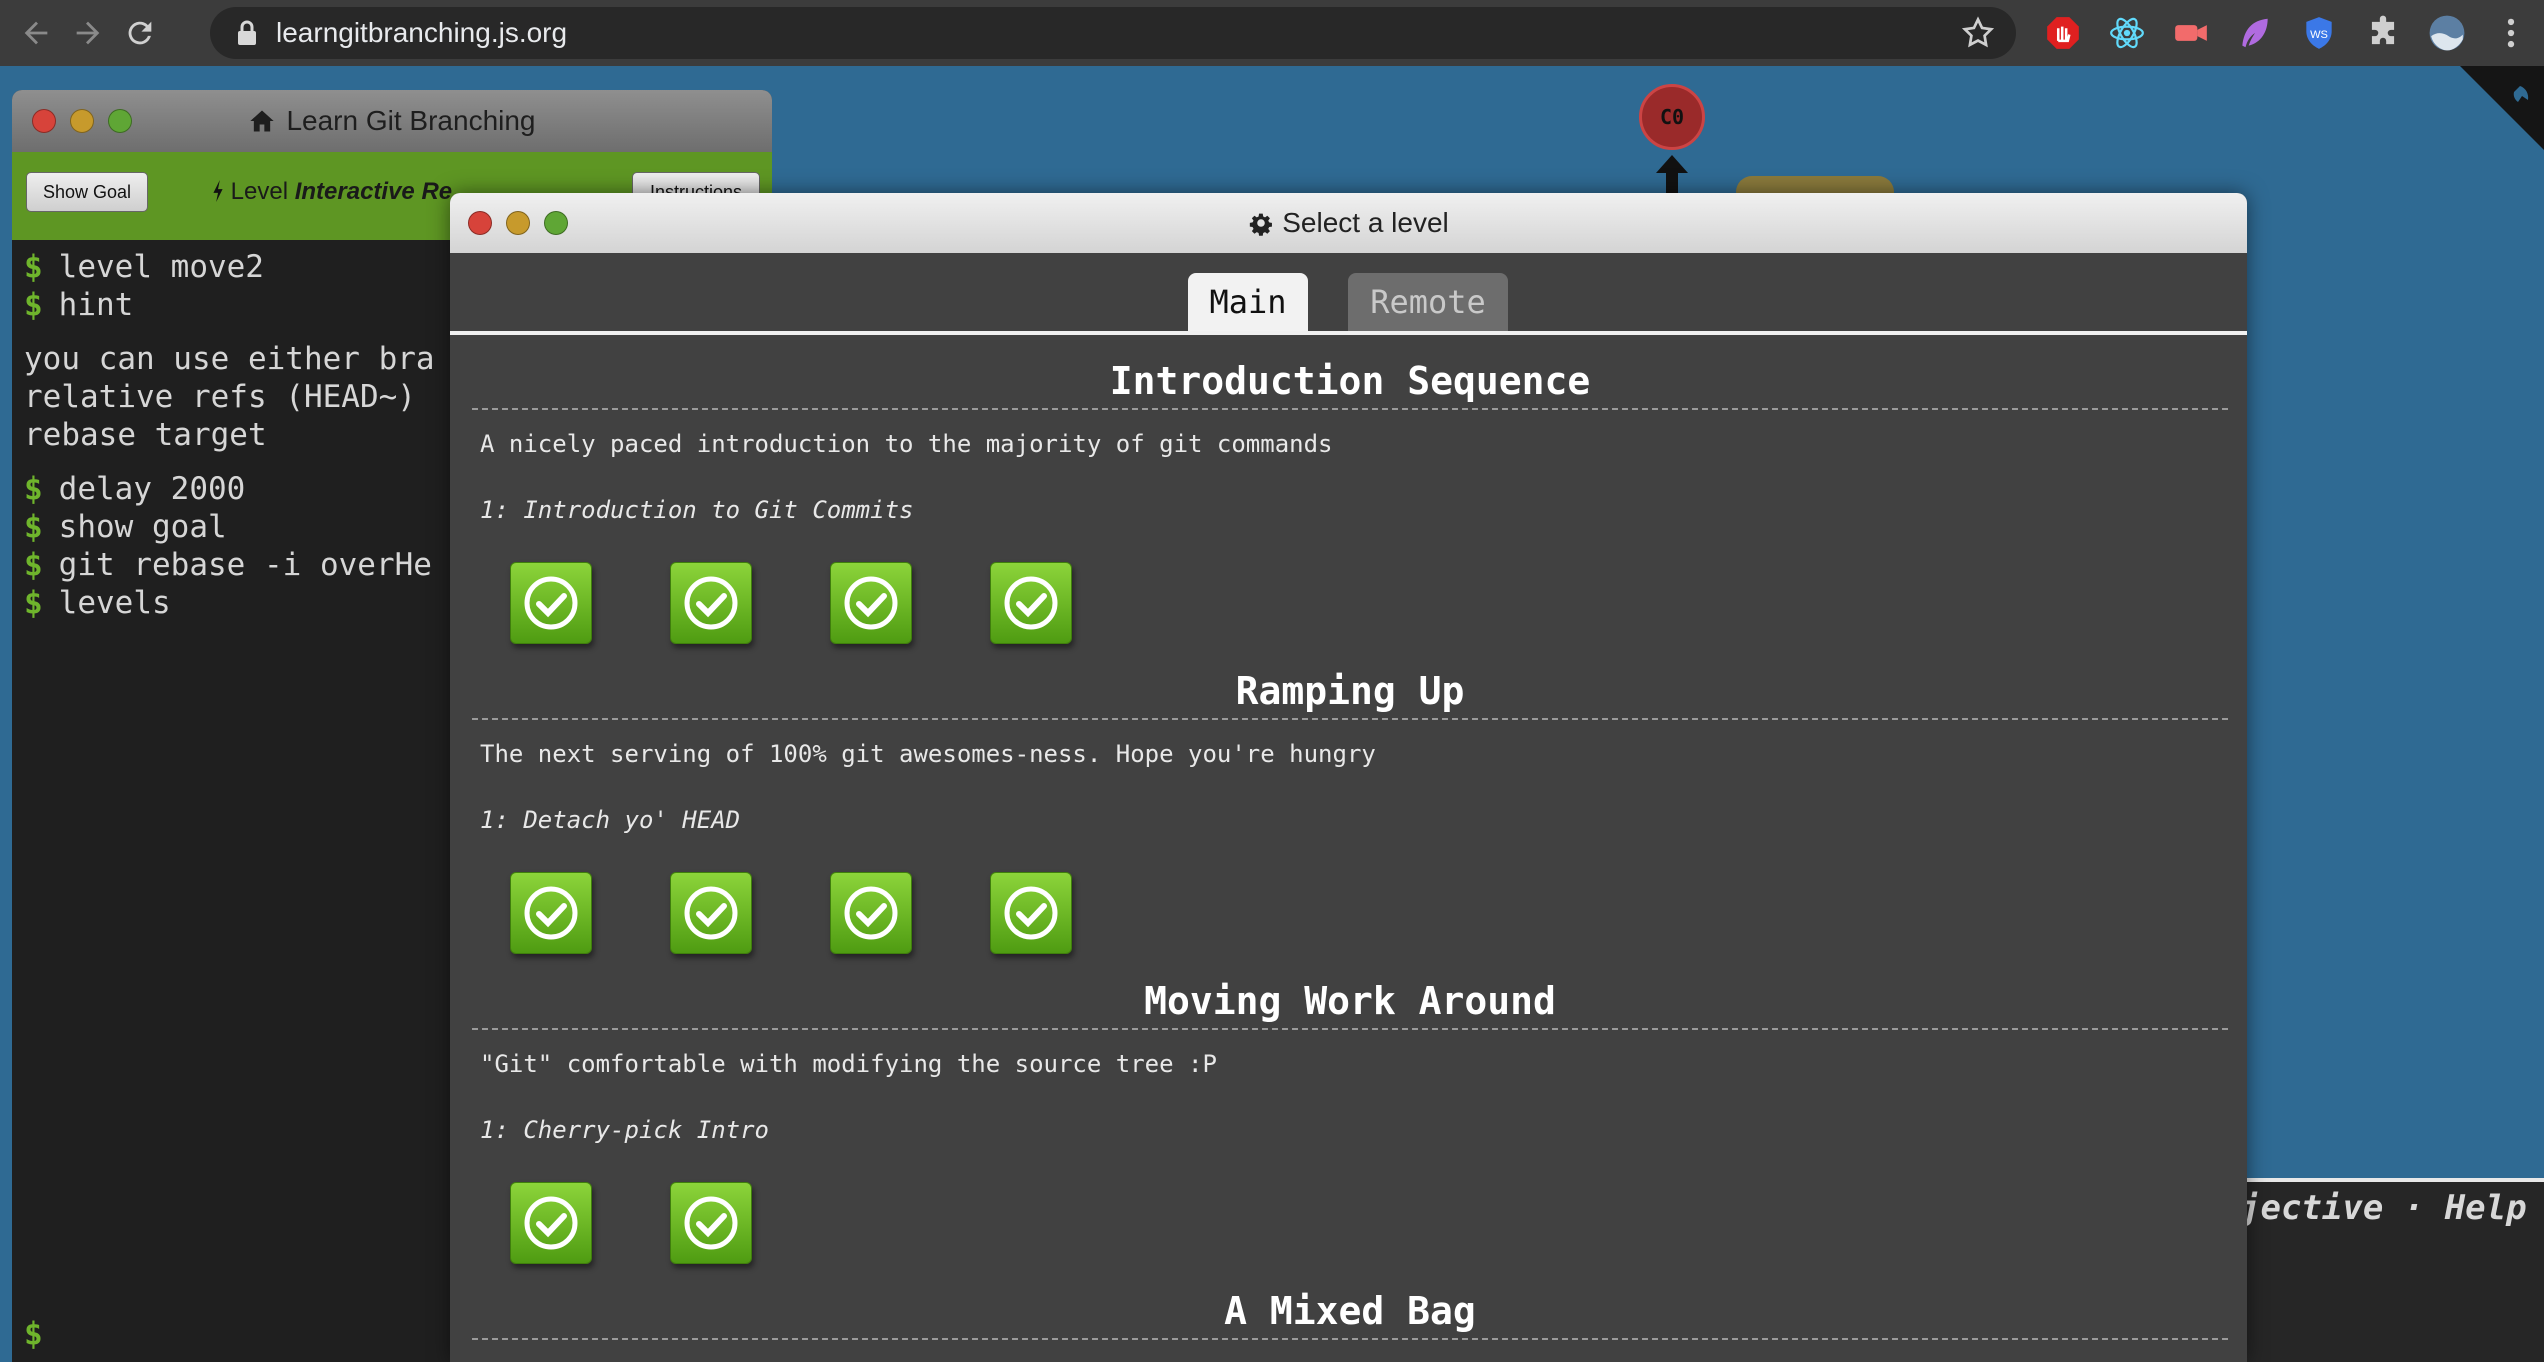 Image resolution: width=2544 pixels, height=1362 pixels. What do you see at coordinates (145, 435) in the screenshot?
I see `terminal-line-text: rebase target` at bounding box center [145, 435].